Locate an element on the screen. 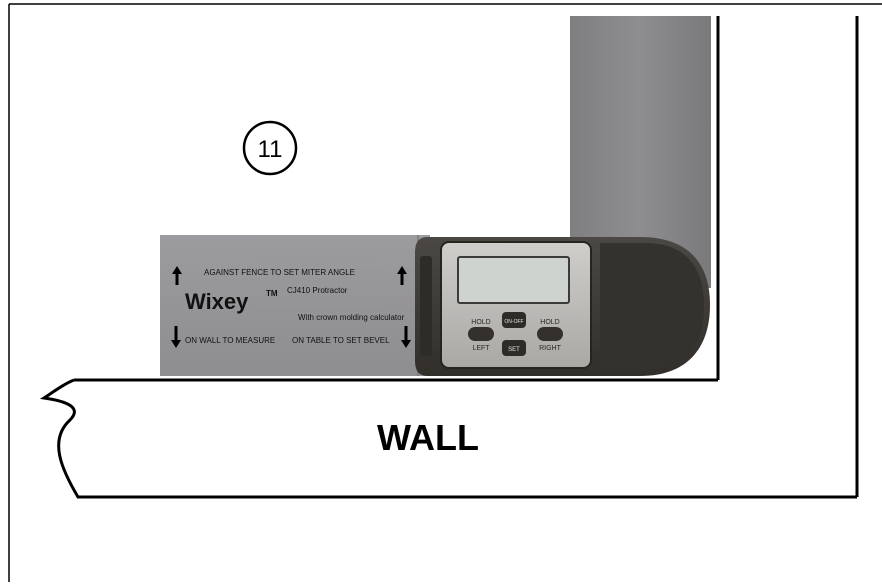  bottom-right-instruction-text: ON TABLE TO SET BEVEL is located at coordinates (341, 340).